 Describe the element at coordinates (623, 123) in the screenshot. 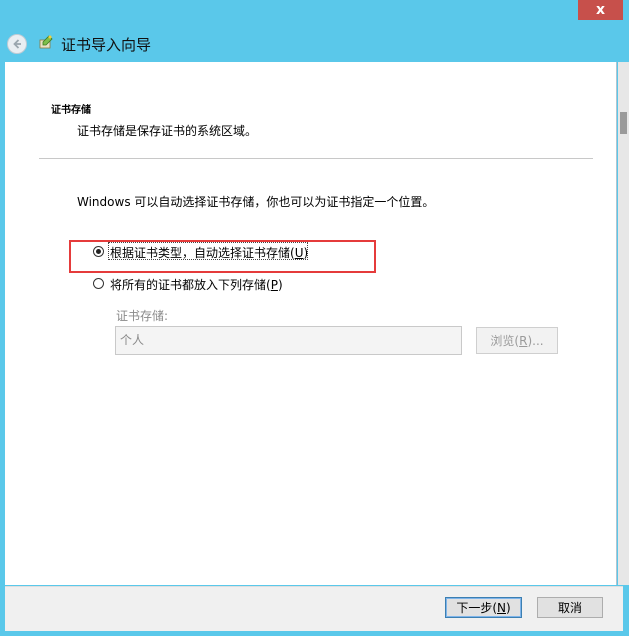

I see `scrollbar-thumb` at that location.